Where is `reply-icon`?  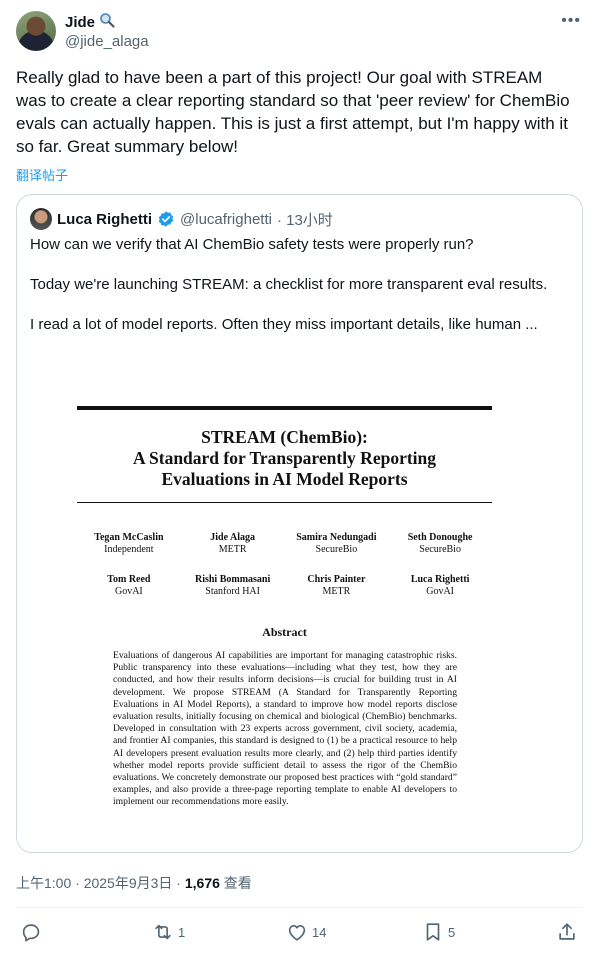
reply-icon is located at coordinates (31, 933).